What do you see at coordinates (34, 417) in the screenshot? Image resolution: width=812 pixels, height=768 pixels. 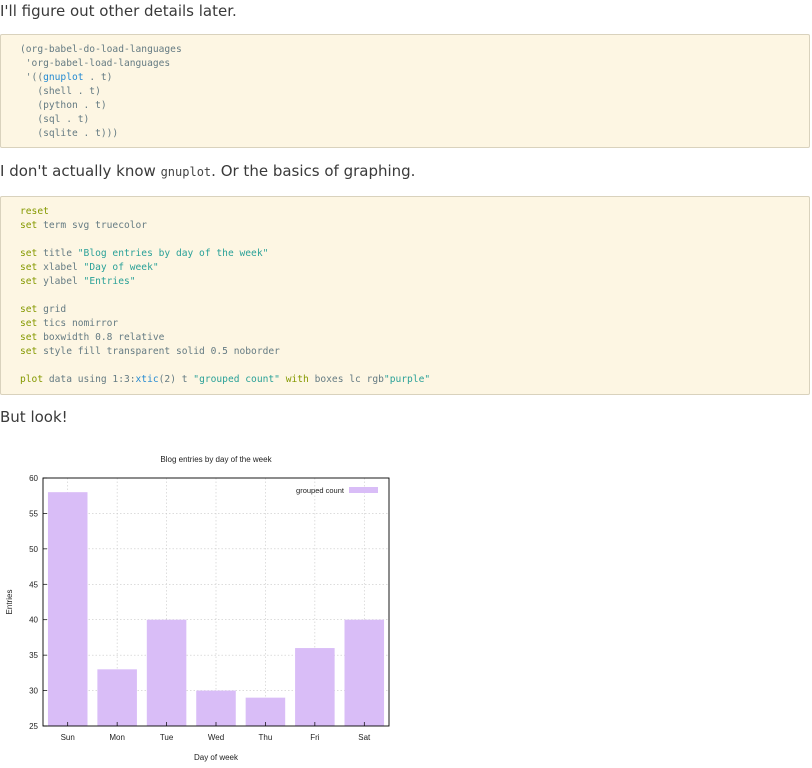 I see `look-paragraph: But look!` at bounding box center [34, 417].